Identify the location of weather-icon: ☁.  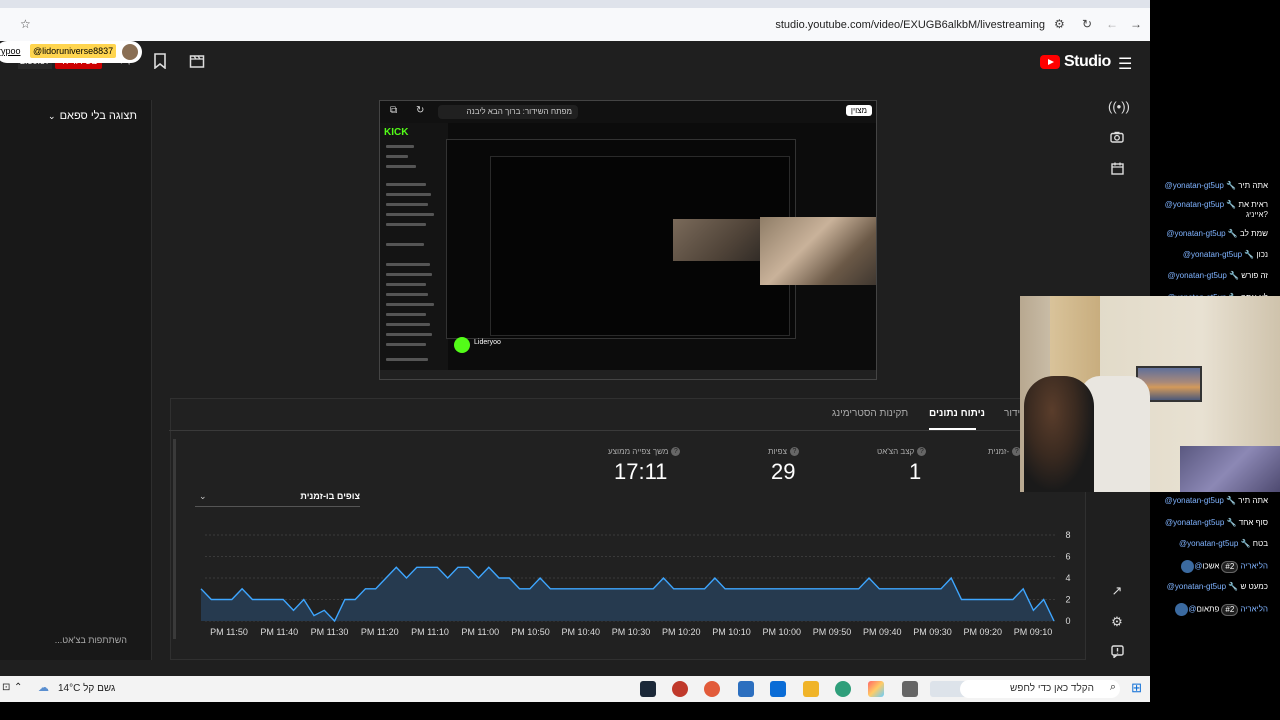
(43, 687).